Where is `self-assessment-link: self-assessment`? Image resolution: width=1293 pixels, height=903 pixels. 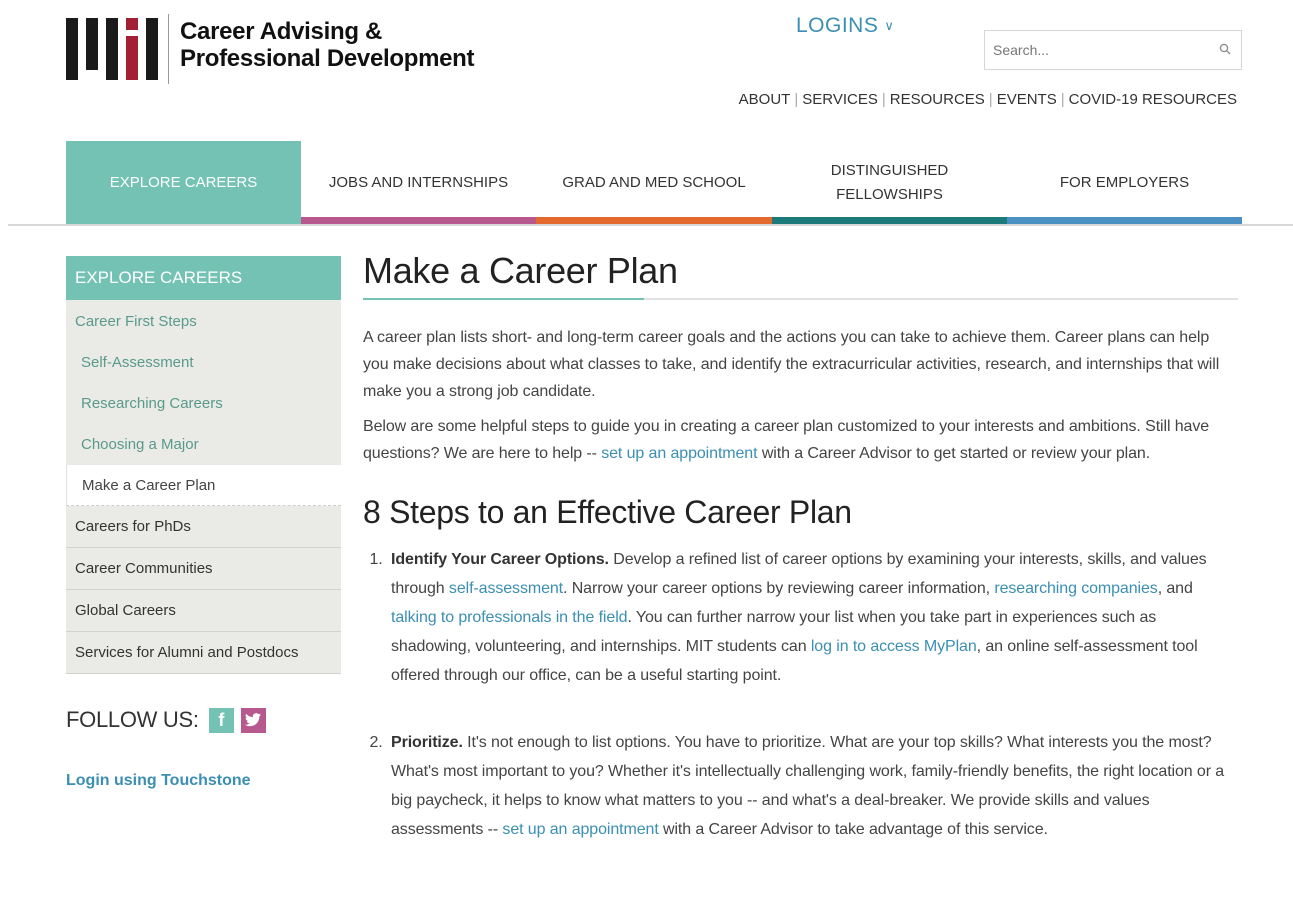 self-assessment-link: self-assessment is located at coordinates (506, 588).